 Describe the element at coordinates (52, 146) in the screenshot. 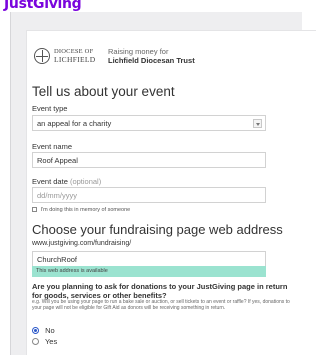

I see `event-name-label: Event name` at that location.